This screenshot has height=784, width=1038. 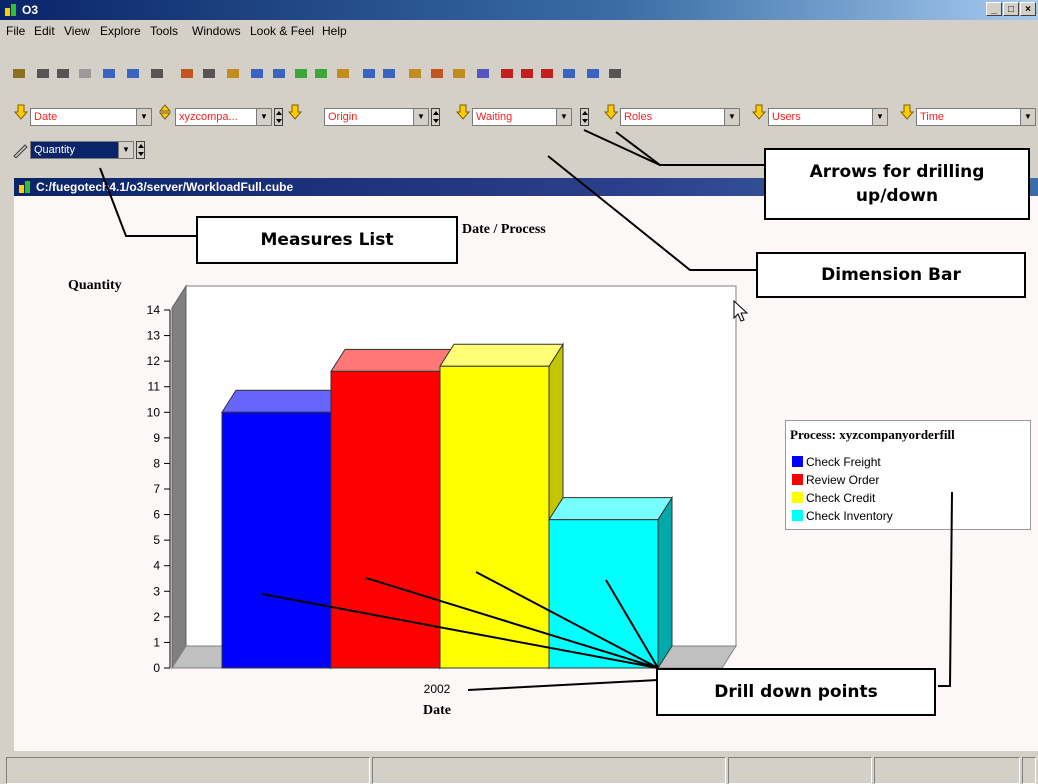 What do you see at coordinates (156, 642) in the screenshot?
I see `y-tick-label: 1` at bounding box center [156, 642].